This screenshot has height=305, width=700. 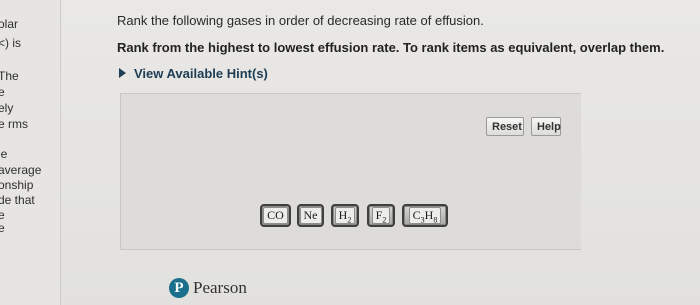 What do you see at coordinates (179, 288) in the screenshot?
I see `pearson-logo-icon: P` at bounding box center [179, 288].